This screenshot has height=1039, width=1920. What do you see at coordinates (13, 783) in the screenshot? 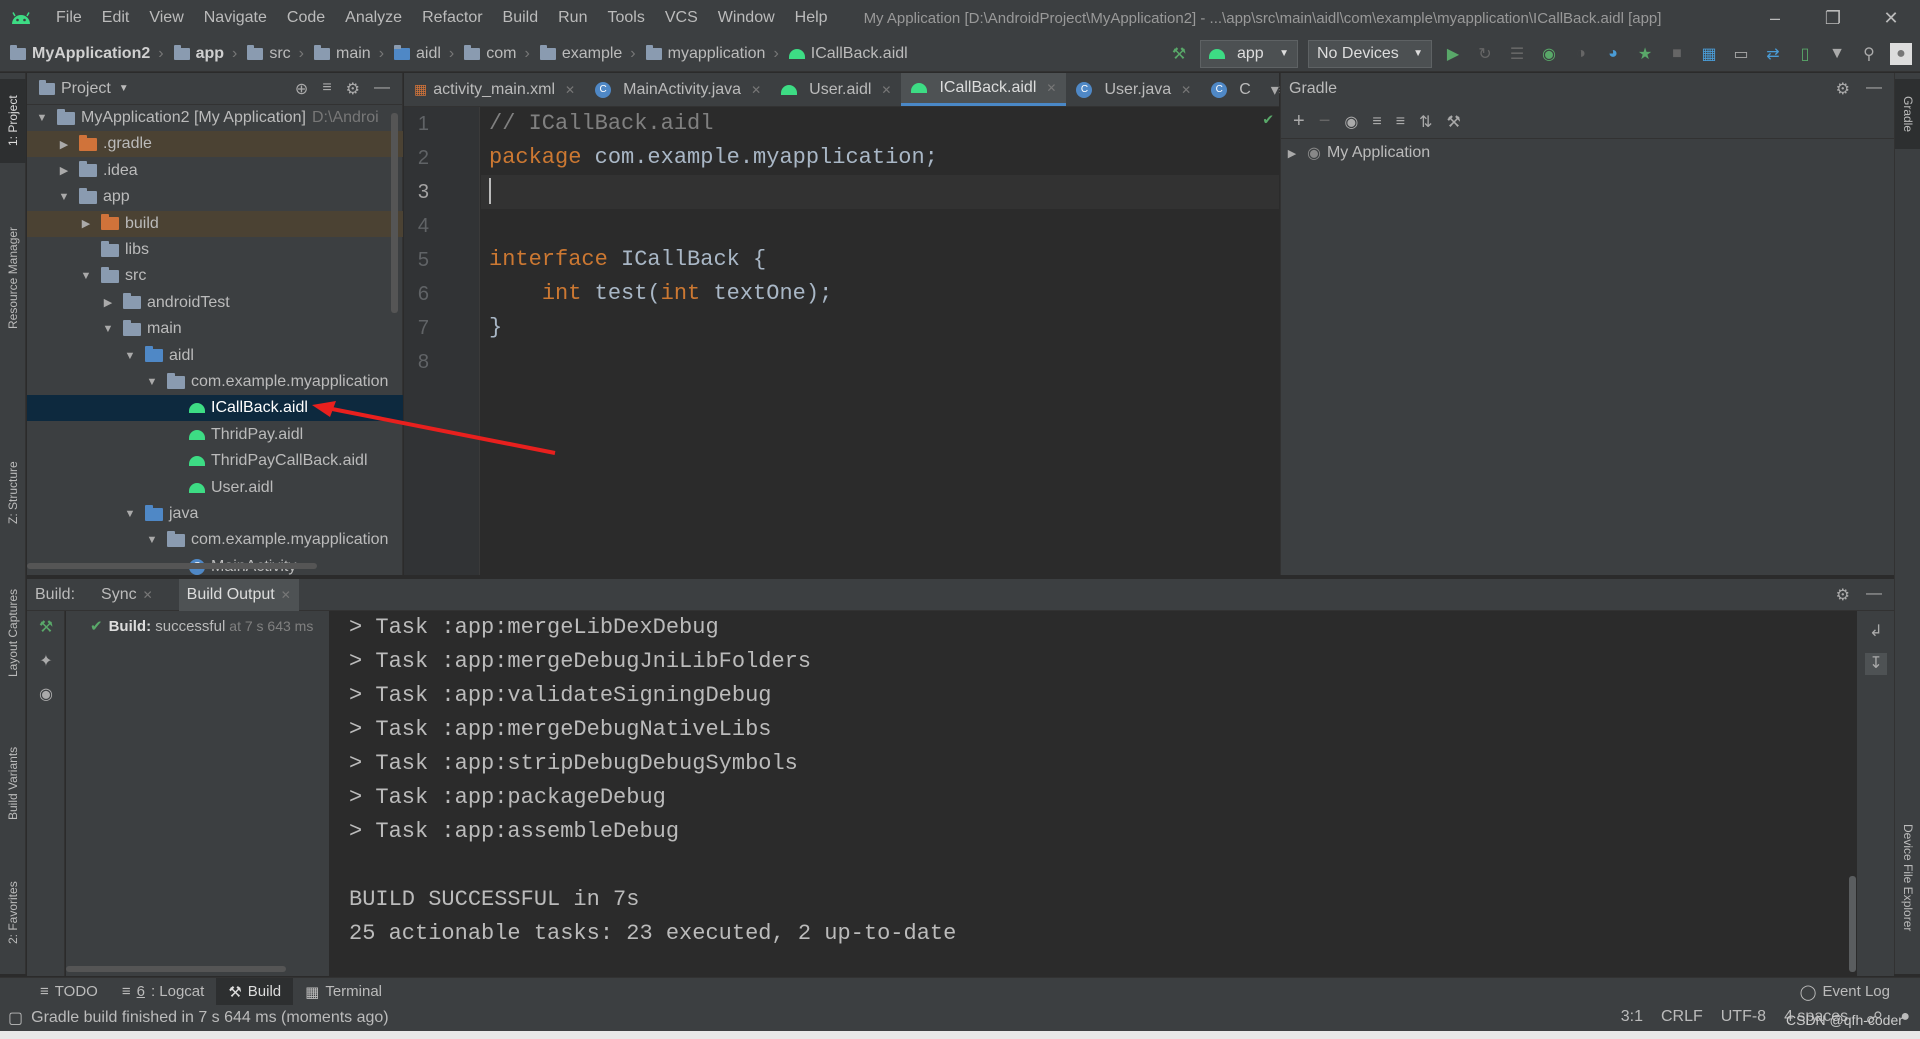
I see `side-tab-build-variants: Build Variants` at bounding box center [13, 783].